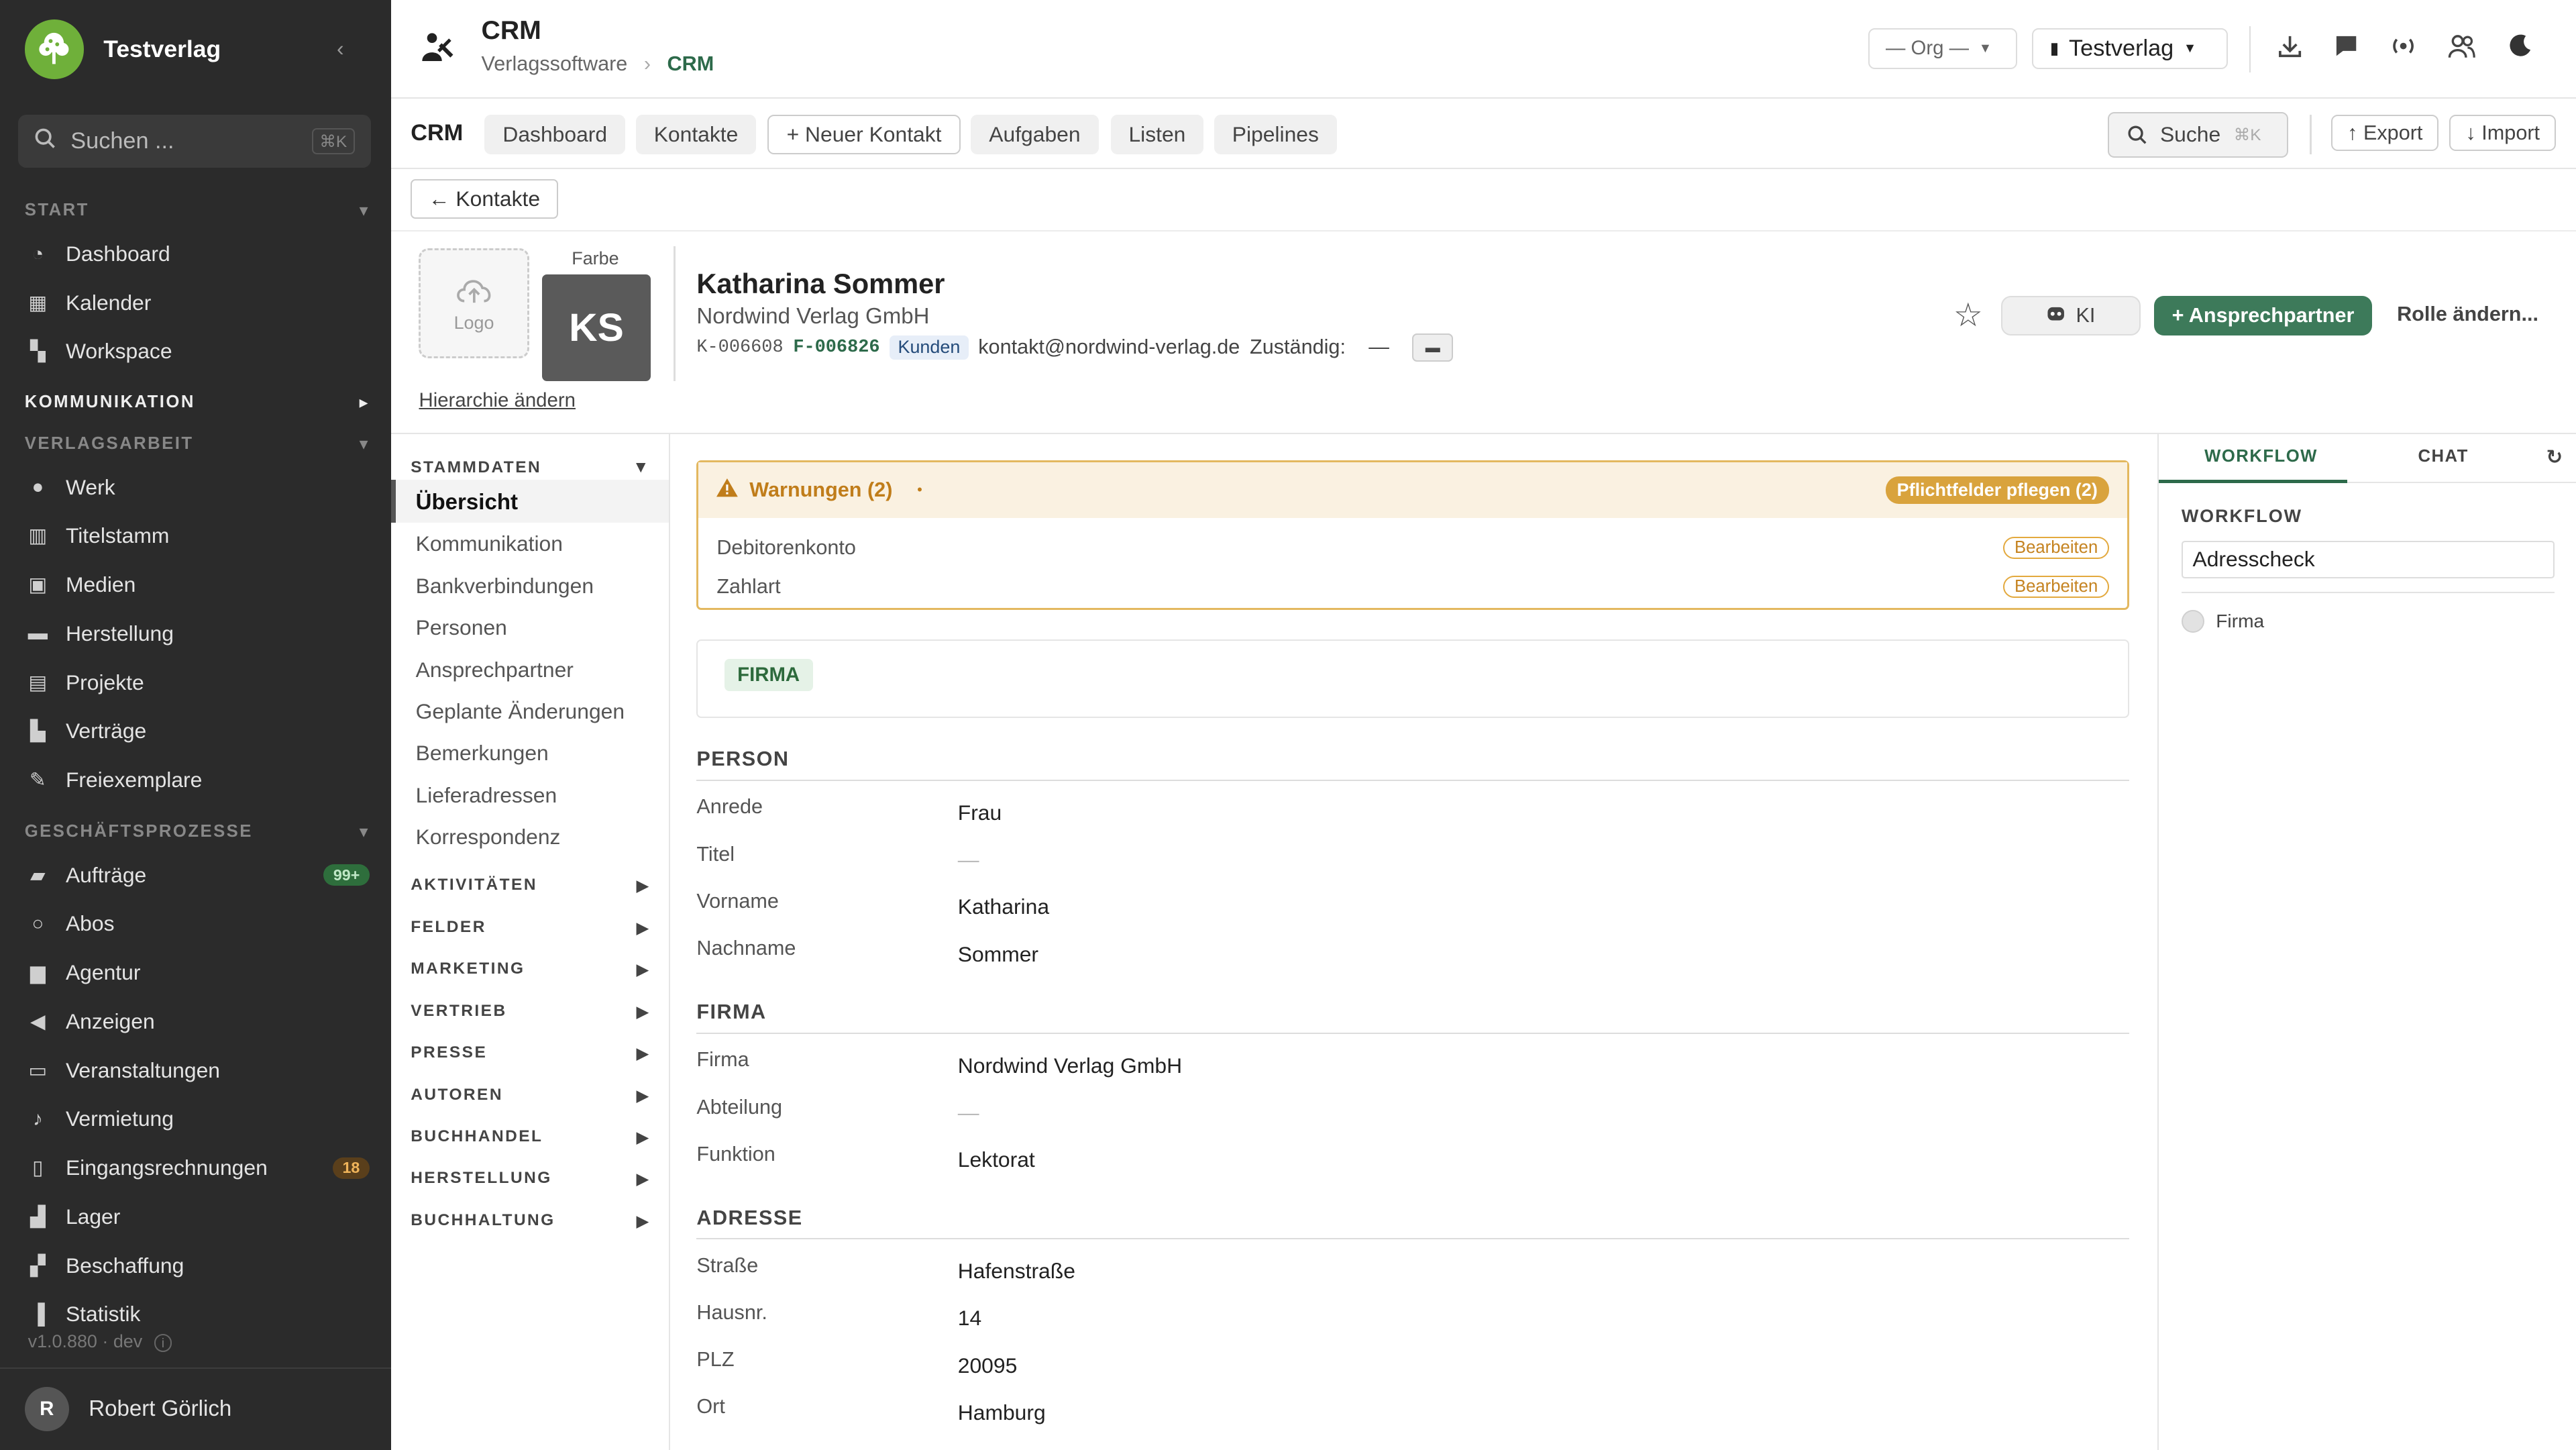 The height and width of the screenshot is (1450, 2576). Describe the element at coordinates (474, 303) in the screenshot. I see `logo-upload: Logo` at that location.